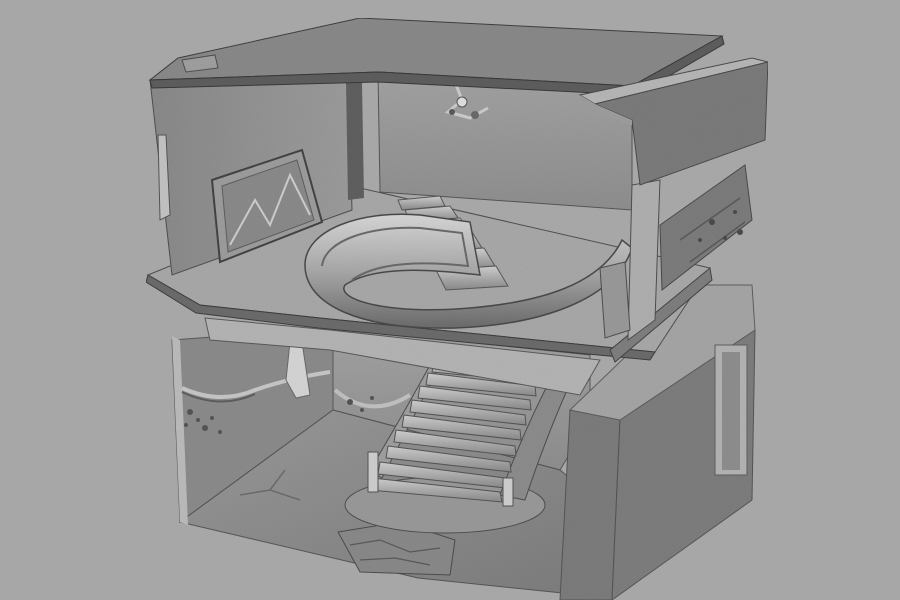 Image resolution: width=900 pixels, height=600 pixels. I want to click on upper-right-column, so click(644, 260).